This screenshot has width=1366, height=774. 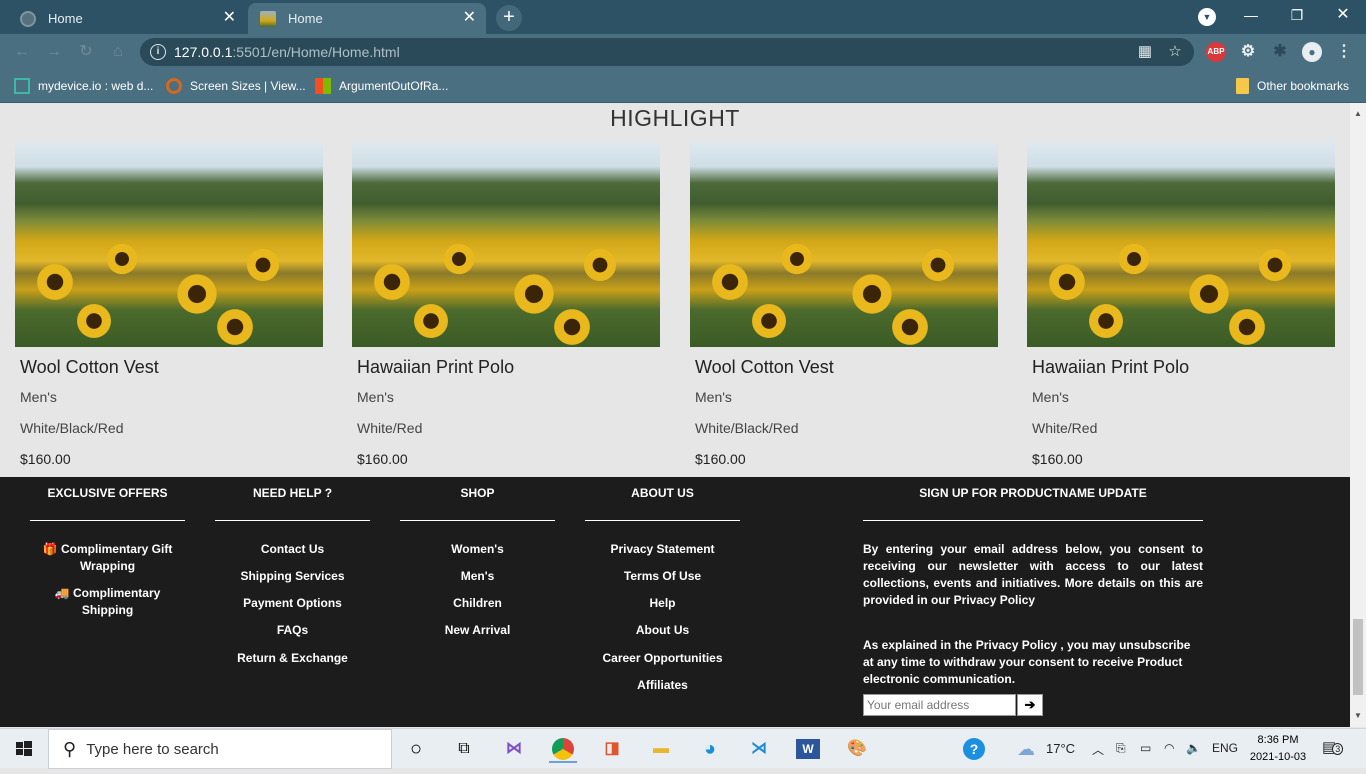 What do you see at coordinates (292, 576) in the screenshot?
I see `footer-link: Shipping Services` at bounding box center [292, 576].